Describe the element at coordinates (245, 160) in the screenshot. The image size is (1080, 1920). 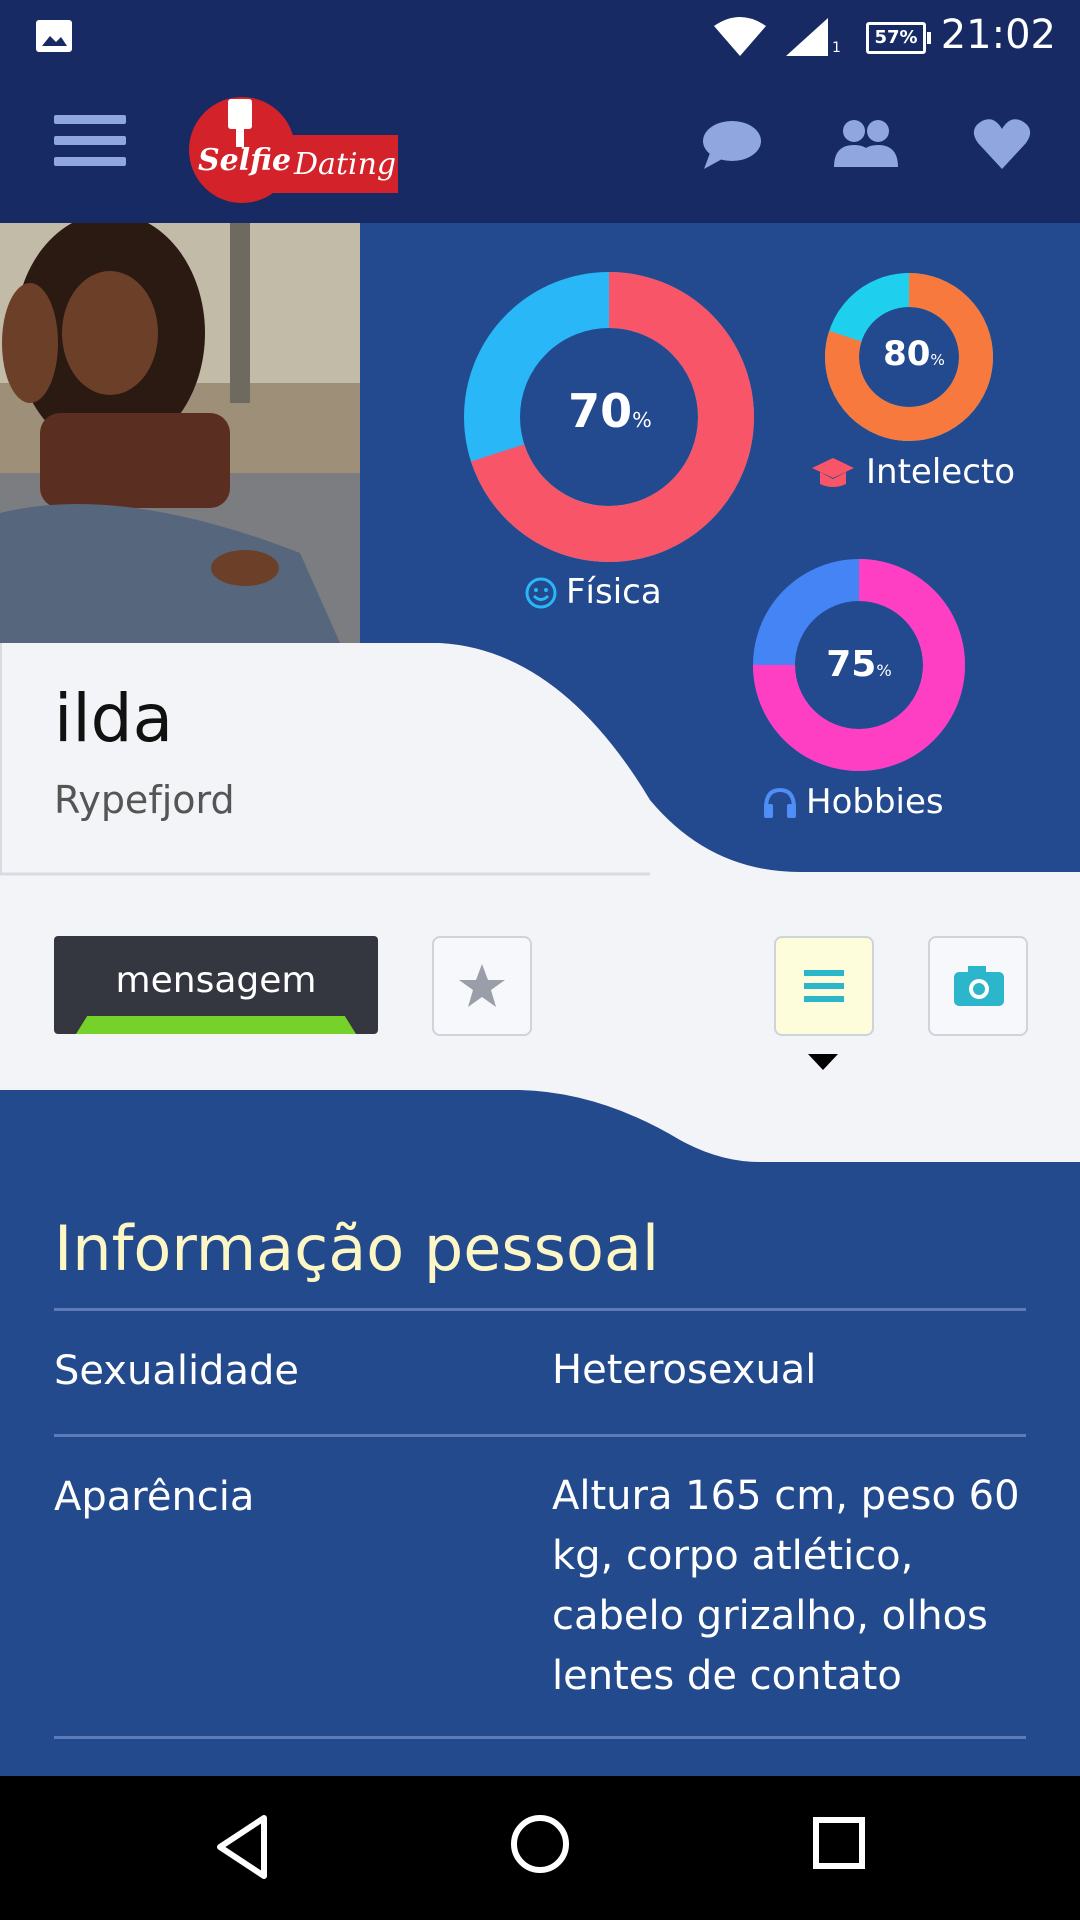
I see `logo-text-selfie: Selfie` at that location.